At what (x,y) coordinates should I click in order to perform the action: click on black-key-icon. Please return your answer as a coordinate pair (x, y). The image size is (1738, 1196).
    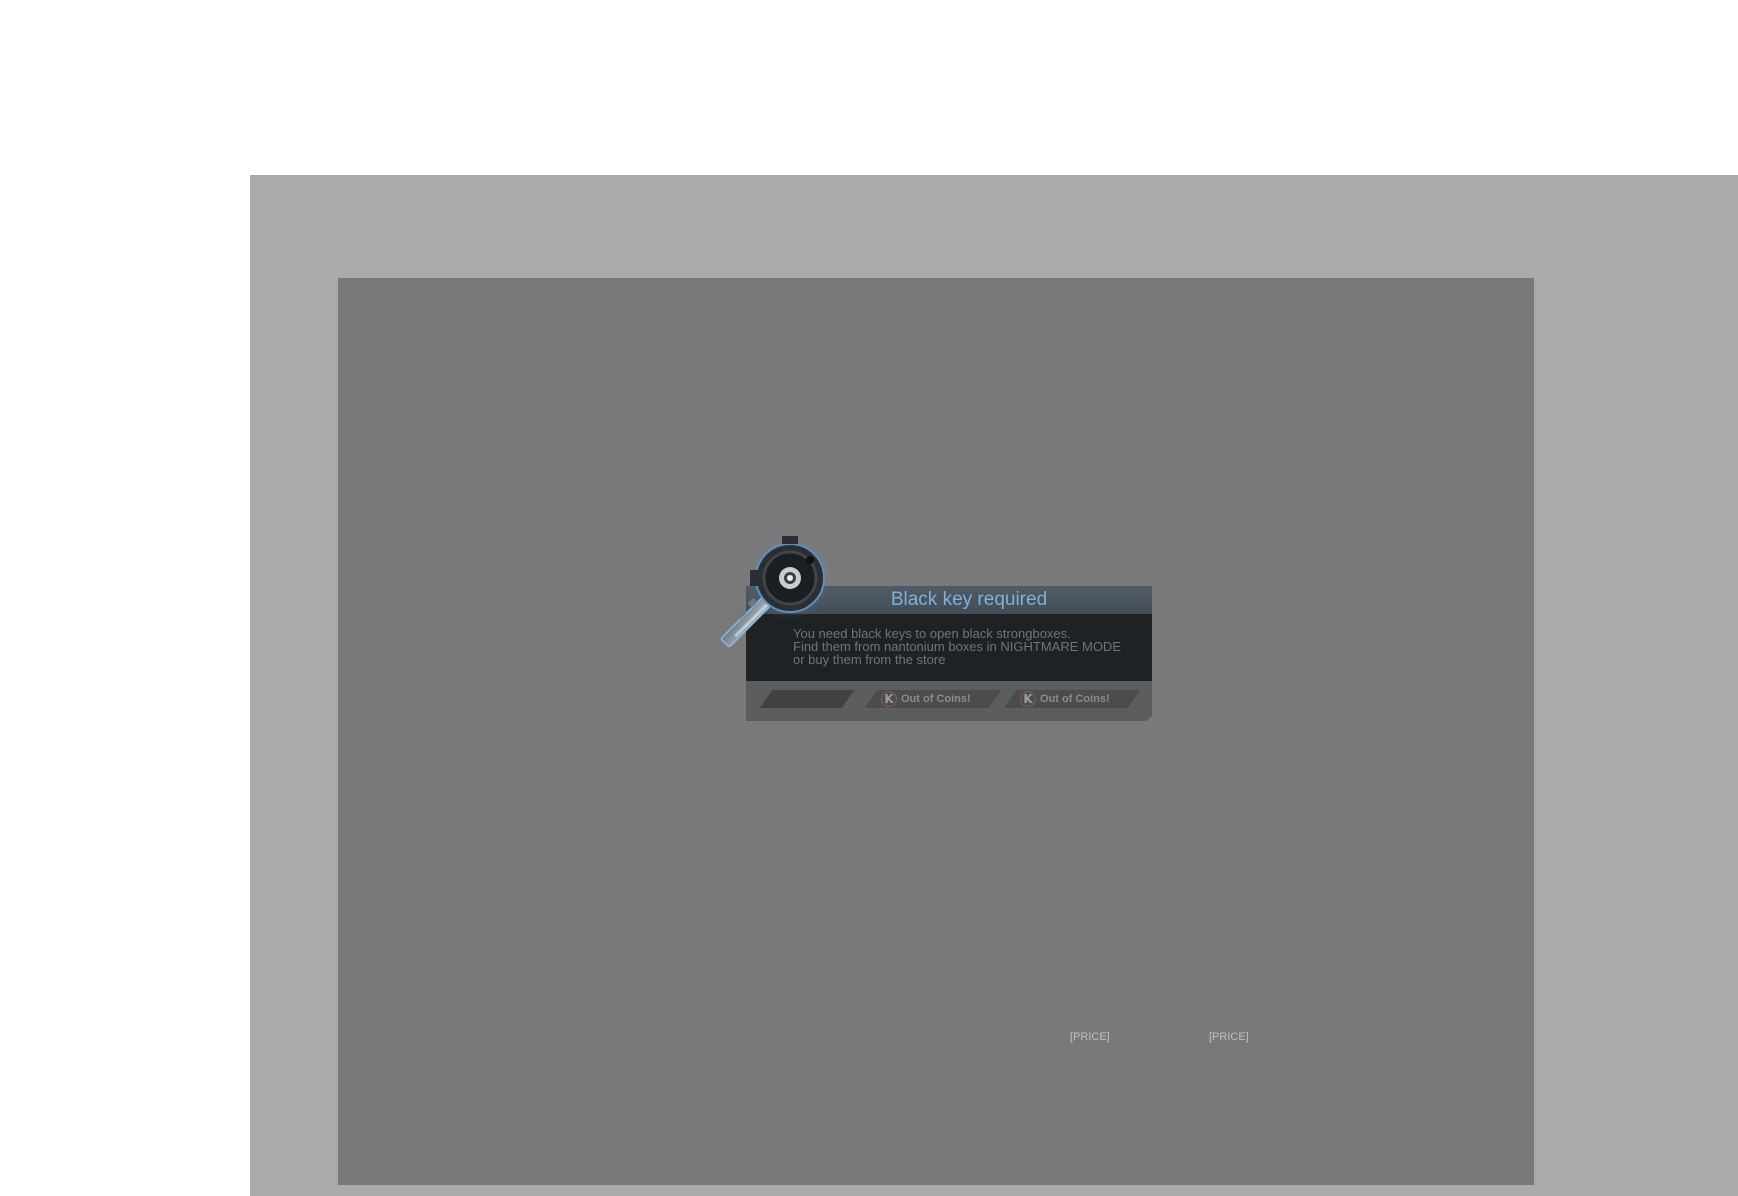
    Looking at the image, I should click on (776, 592).